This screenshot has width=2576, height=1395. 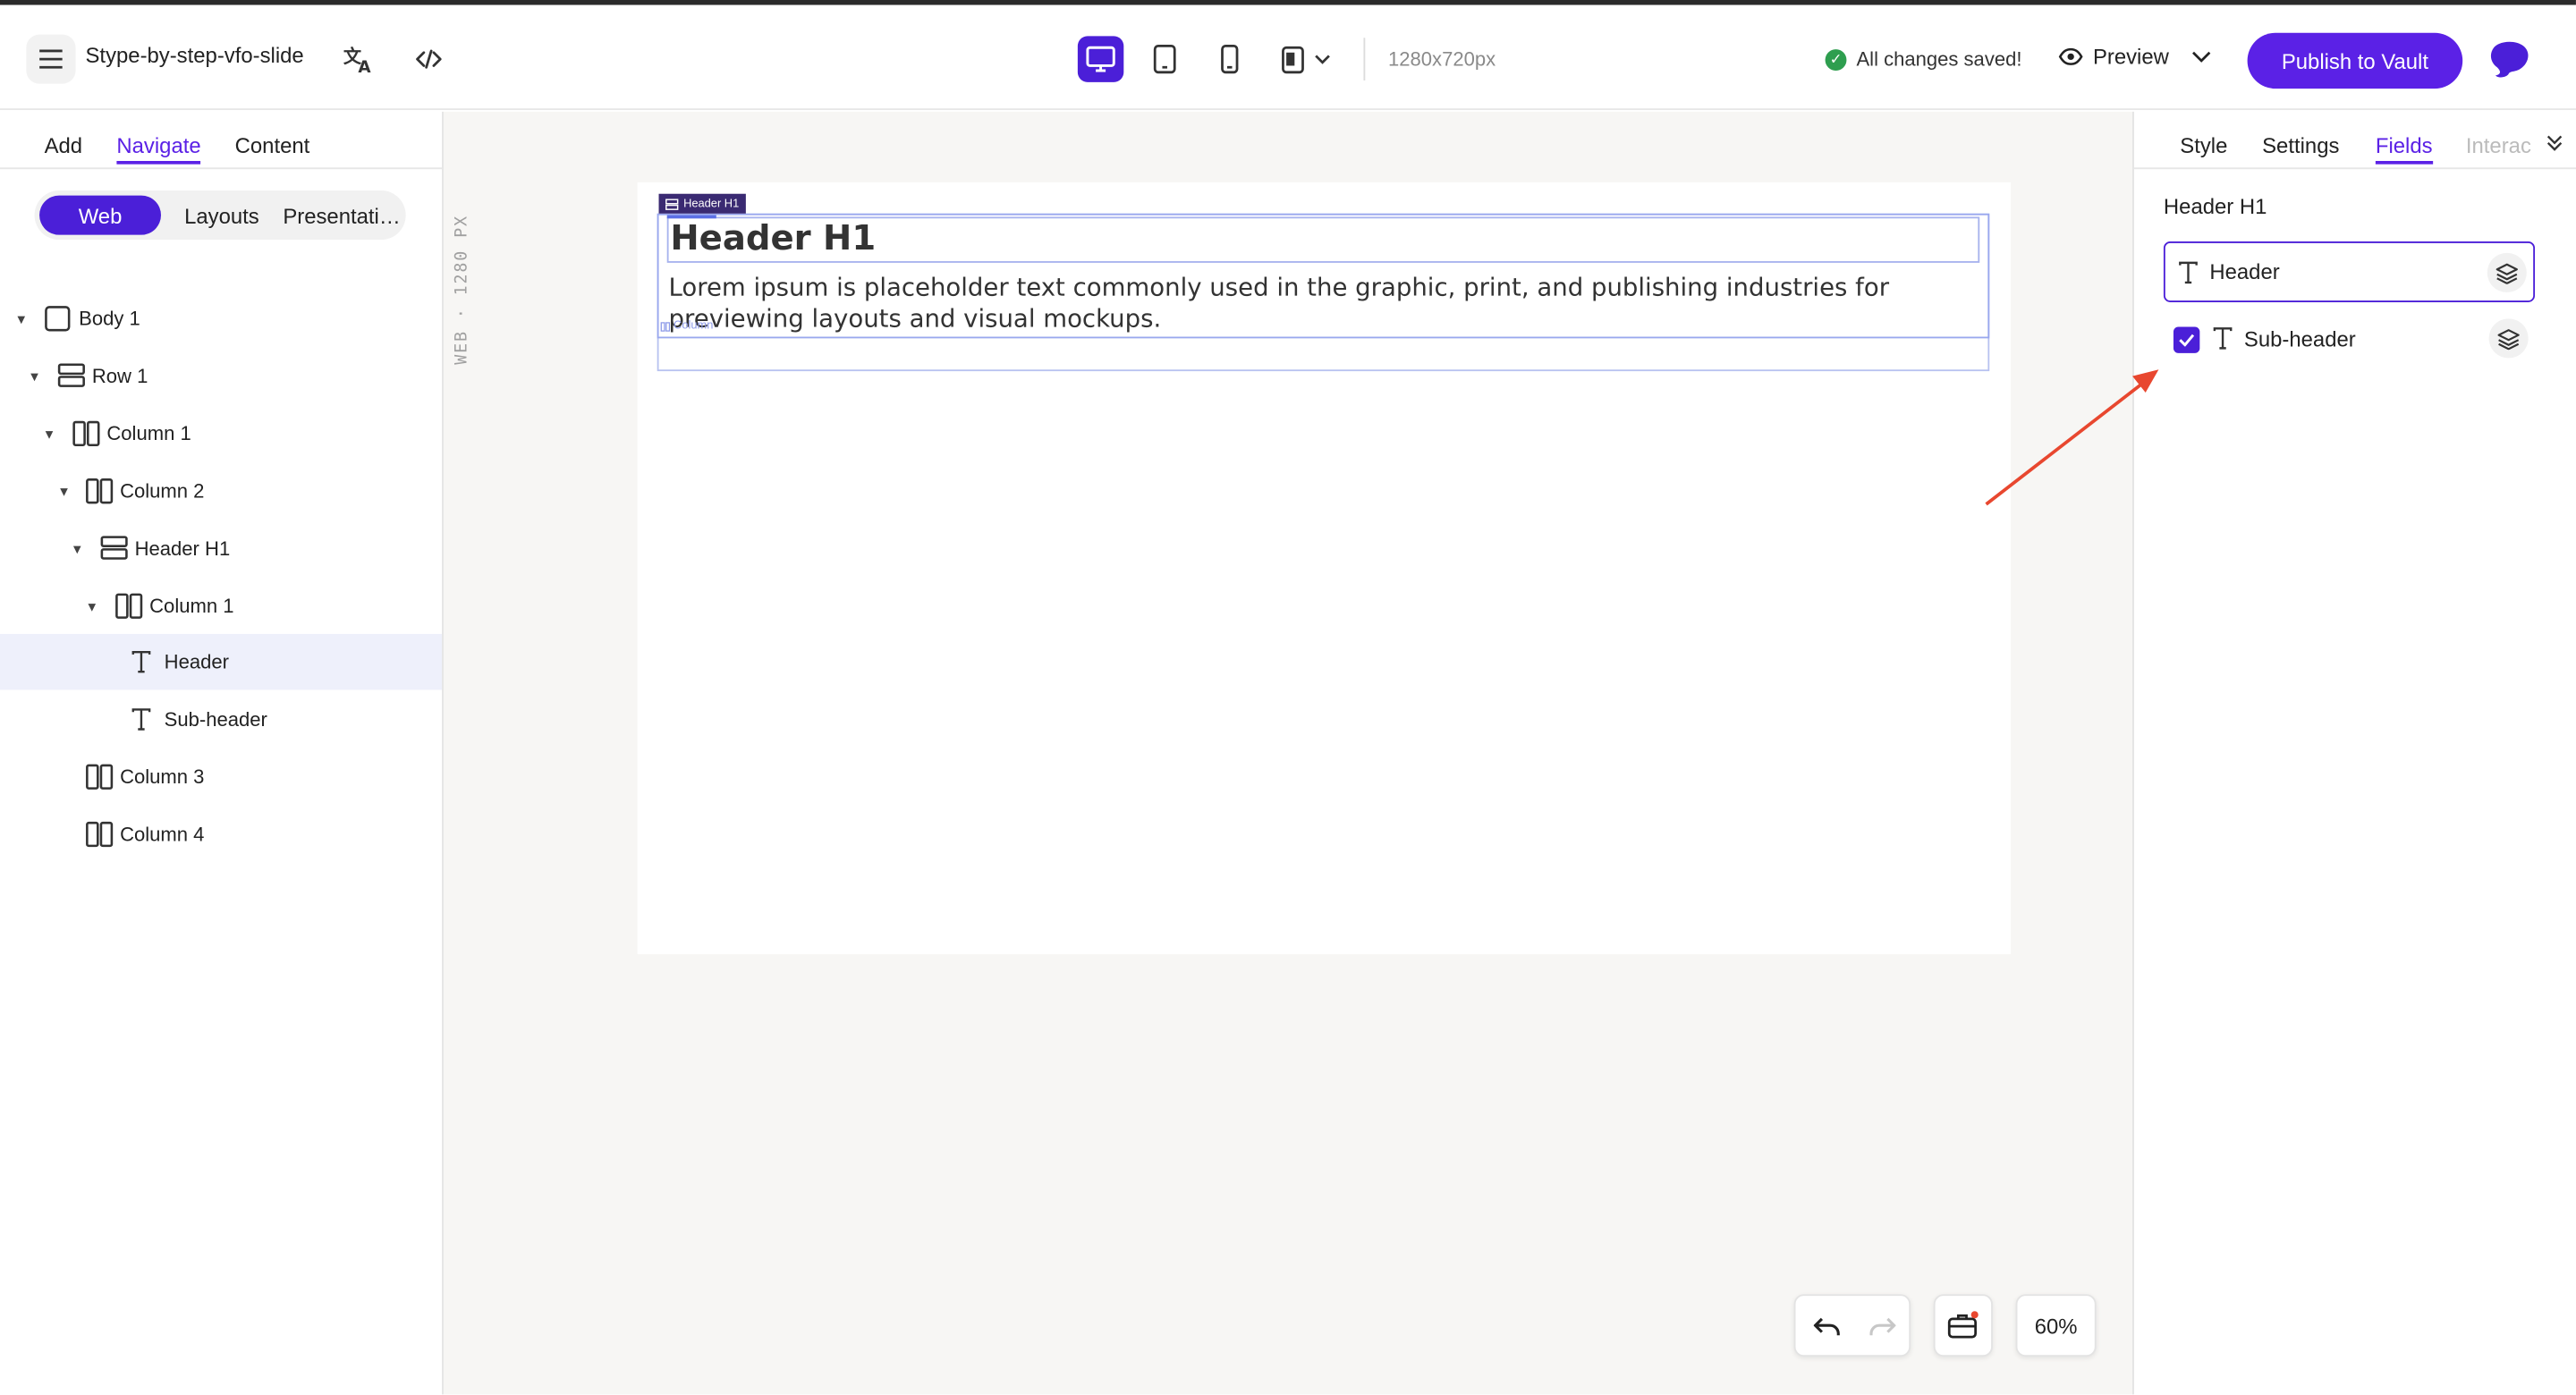 I want to click on column-tag: Column, so click(x=686, y=326).